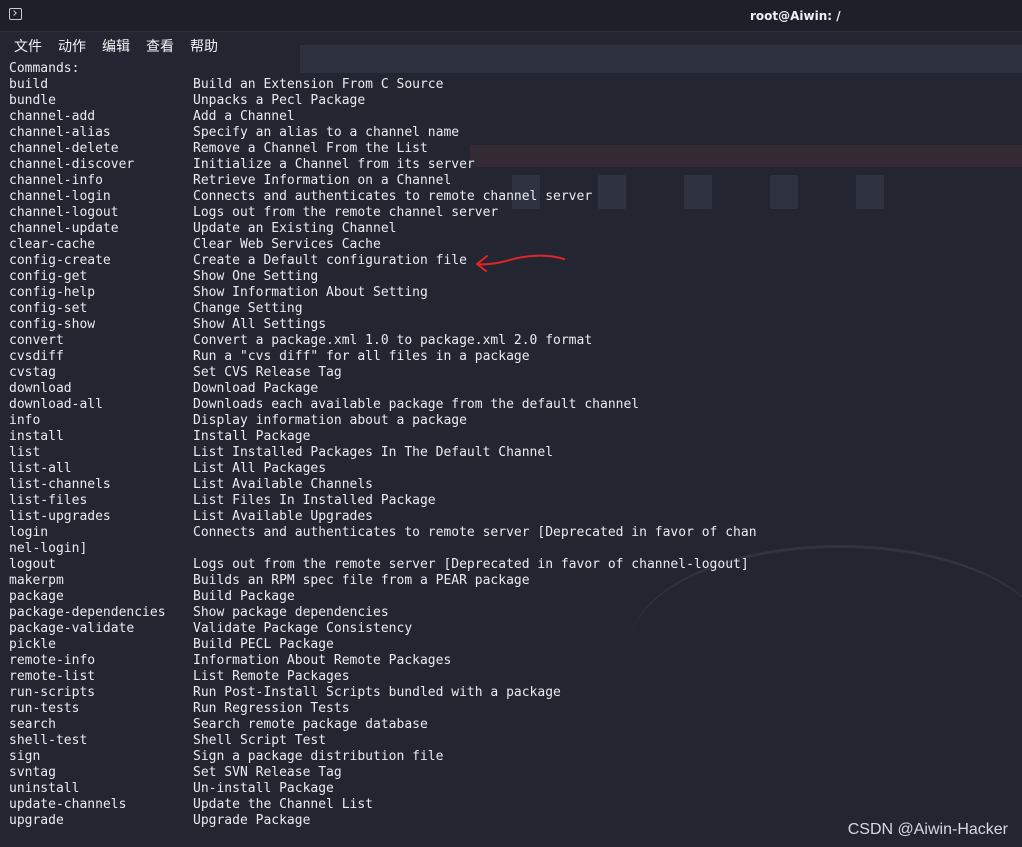 This screenshot has height=847, width=1022. I want to click on command-row: bundle Unpacks a Pecl Package, so click(383, 101).